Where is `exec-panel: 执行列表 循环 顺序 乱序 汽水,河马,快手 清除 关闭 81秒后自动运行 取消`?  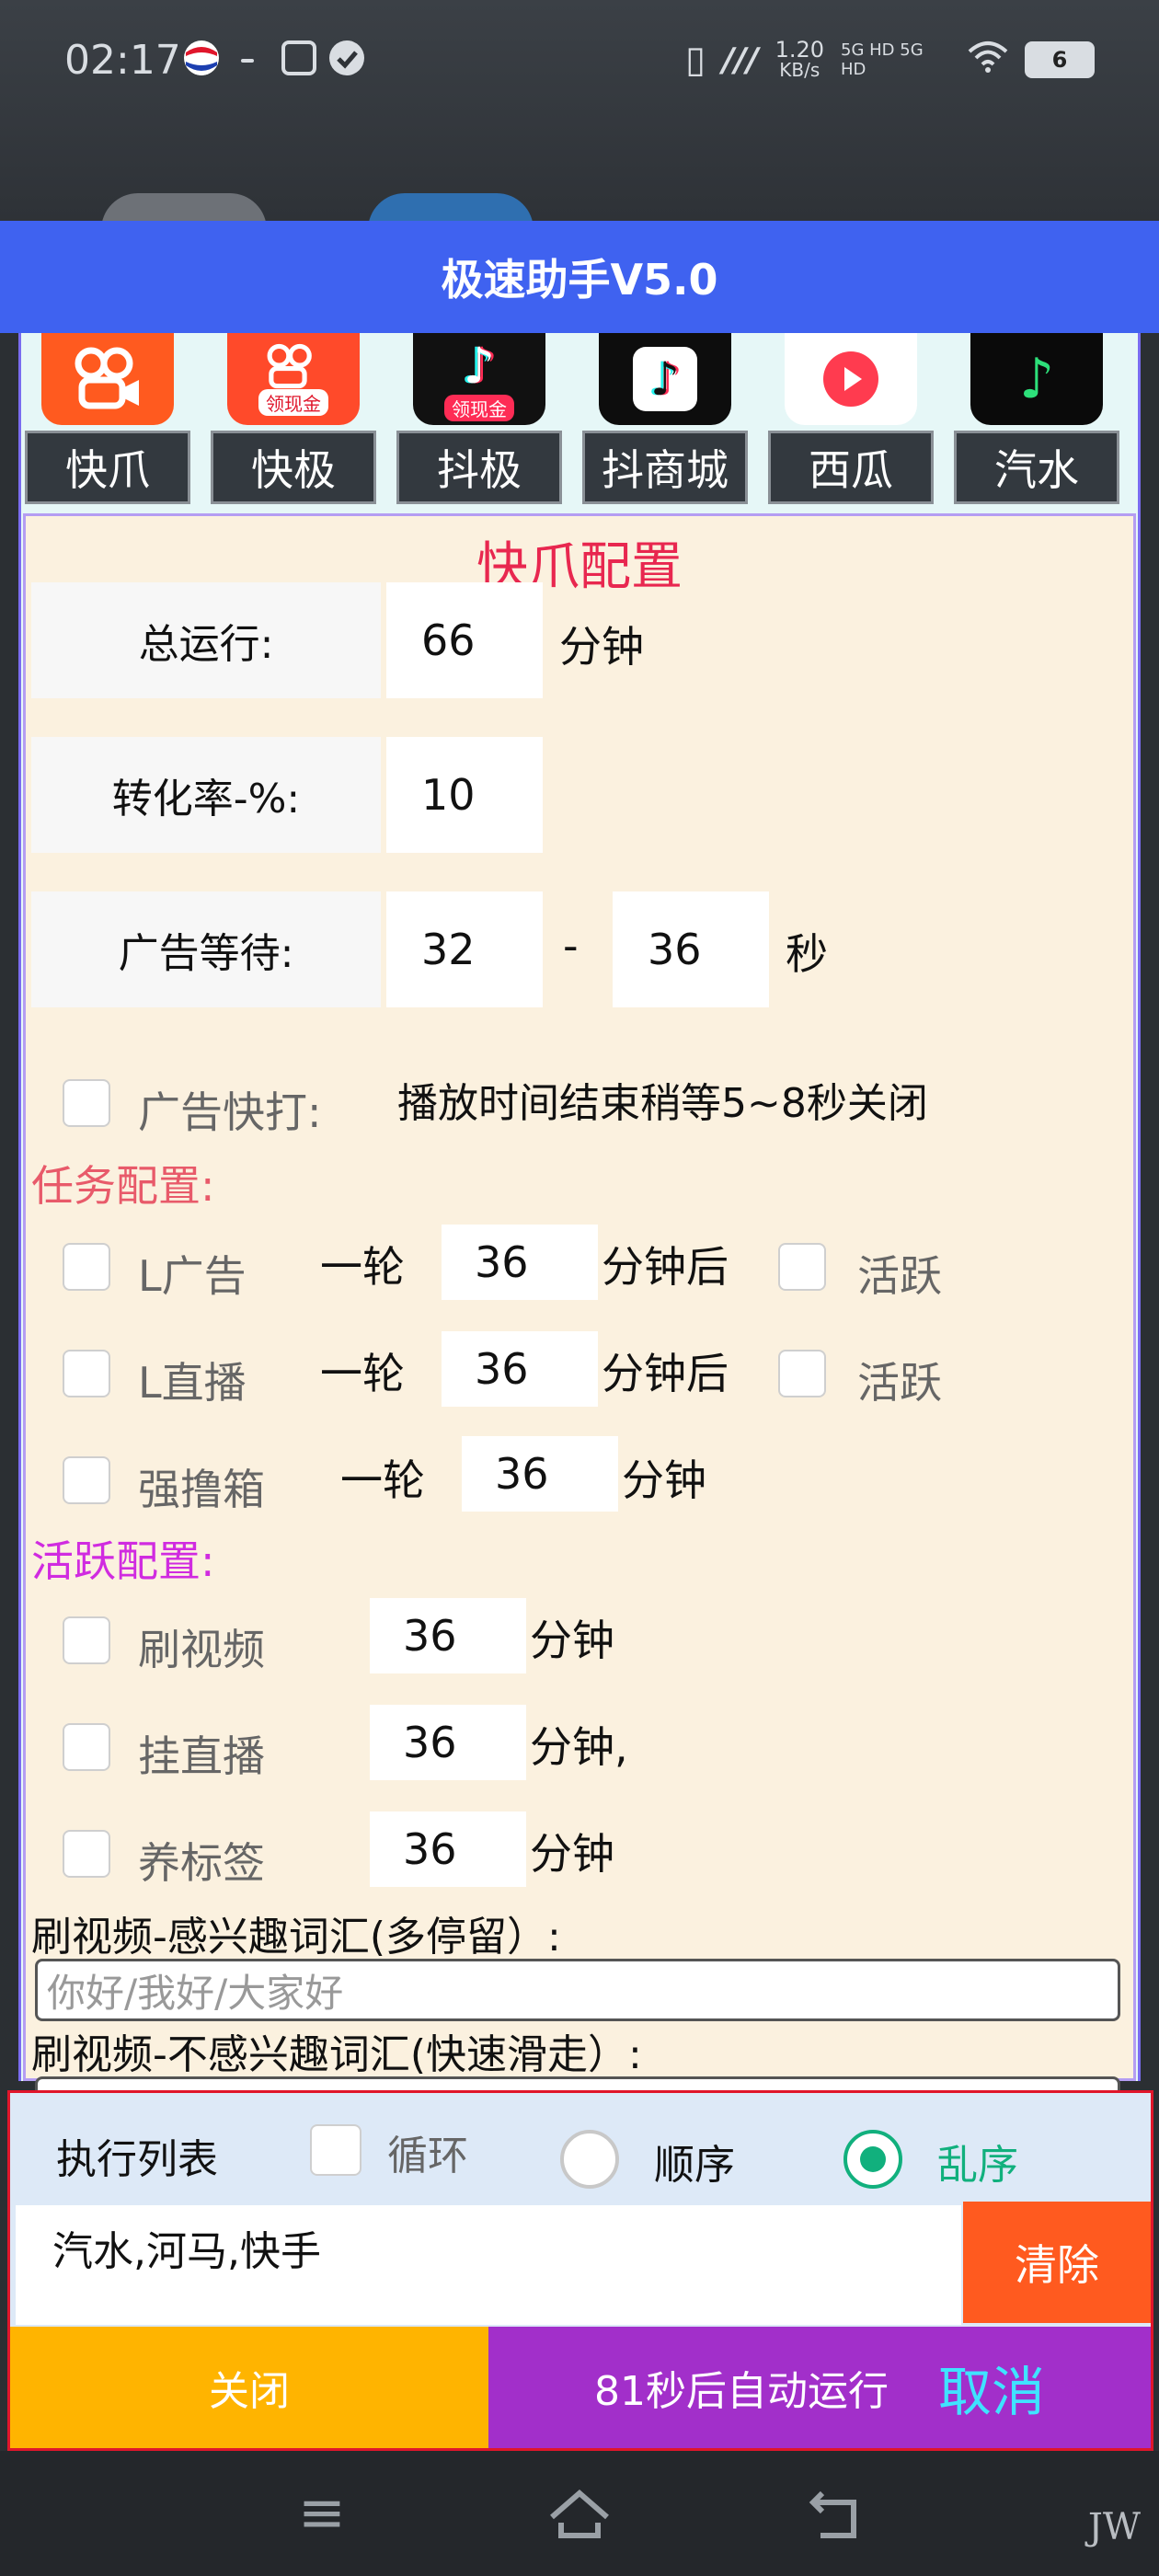
exec-panel: 执行列表 循环 顺序 乱序 汽水,河马,快手 清除 关闭 81秒后自动运行 取消 is located at coordinates (580, 2270).